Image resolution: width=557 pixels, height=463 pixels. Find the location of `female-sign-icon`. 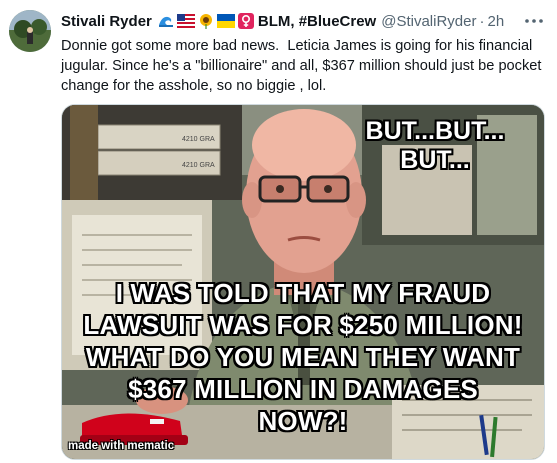

female-sign-icon is located at coordinates (245, 21).